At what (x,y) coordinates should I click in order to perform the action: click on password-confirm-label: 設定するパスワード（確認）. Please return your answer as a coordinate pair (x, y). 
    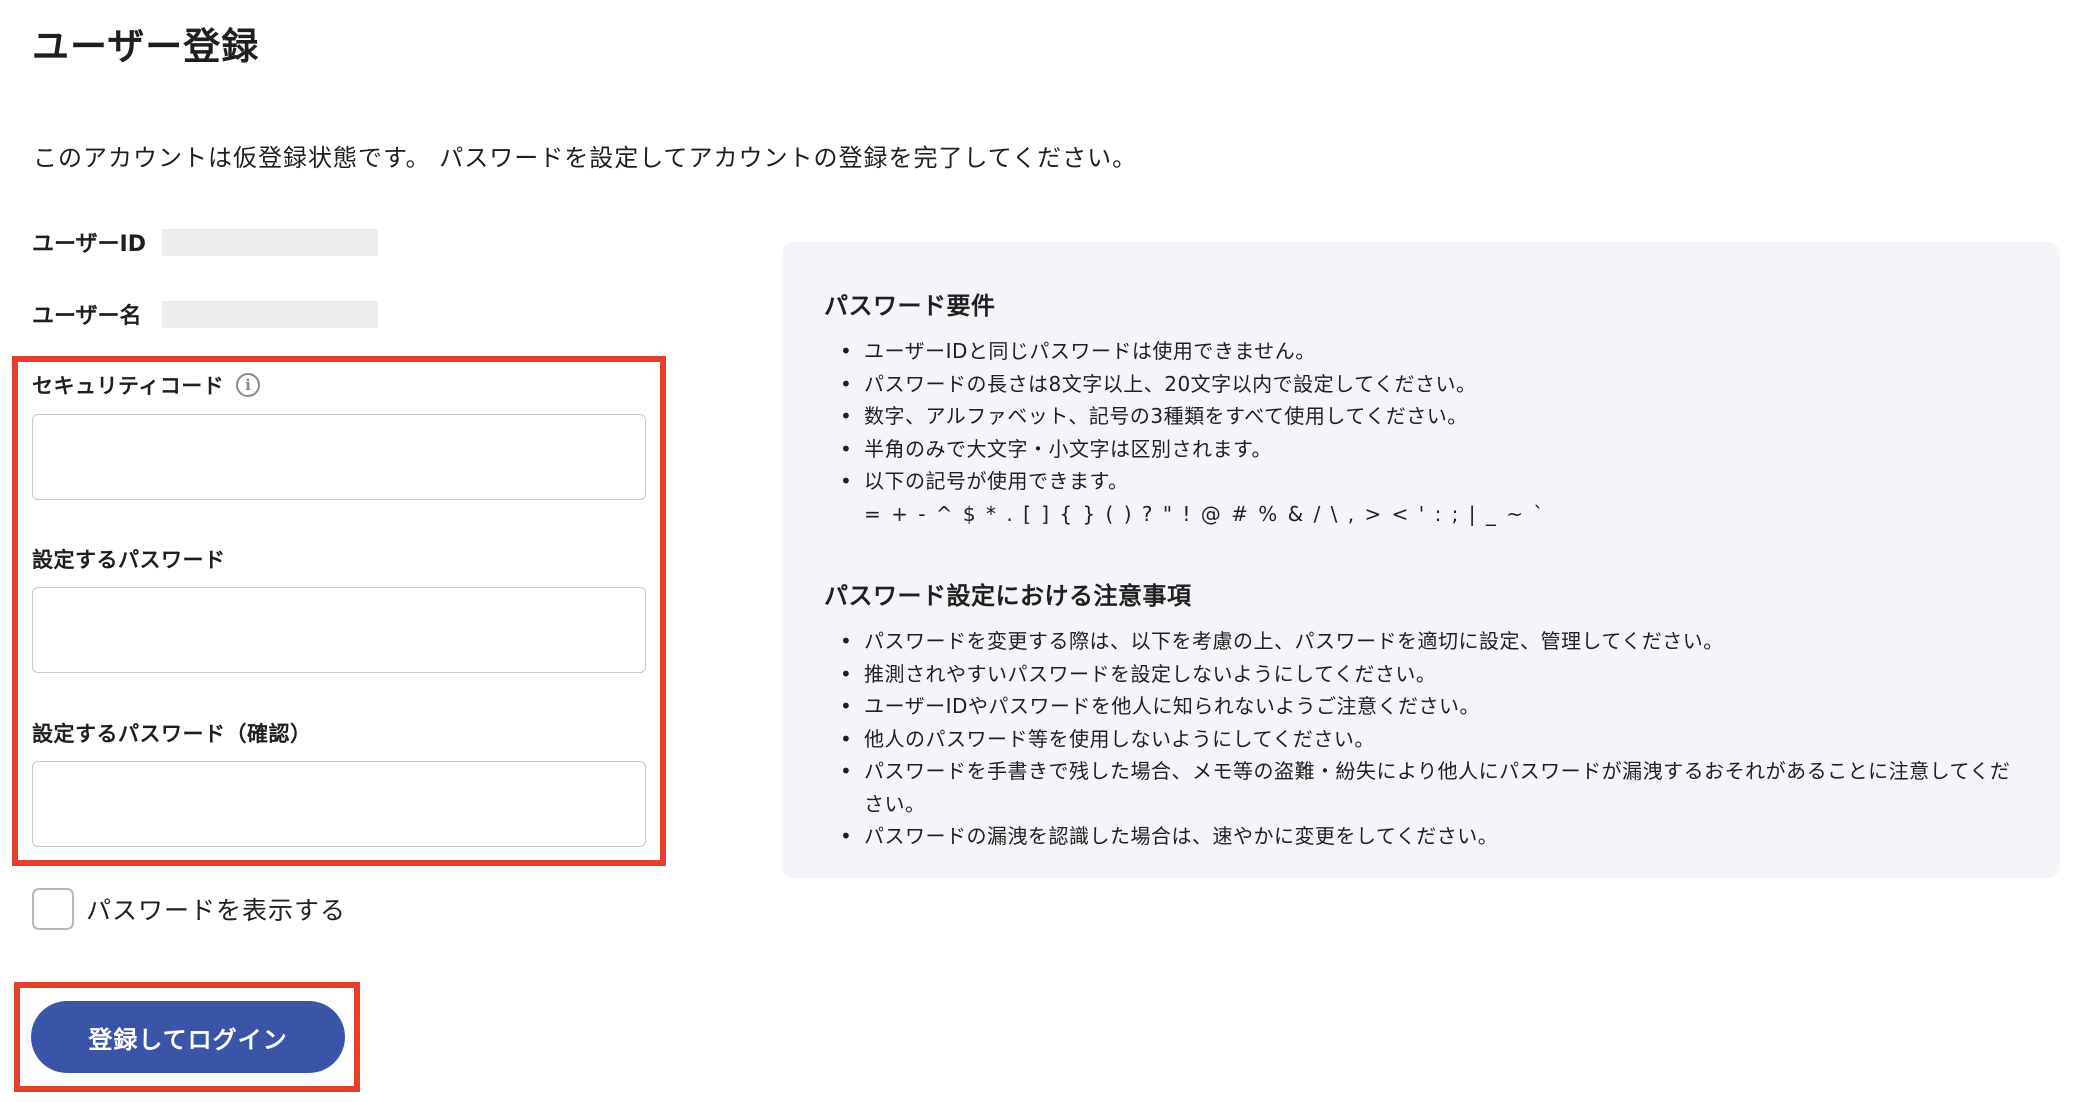
    Looking at the image, I should click on (172, 734).